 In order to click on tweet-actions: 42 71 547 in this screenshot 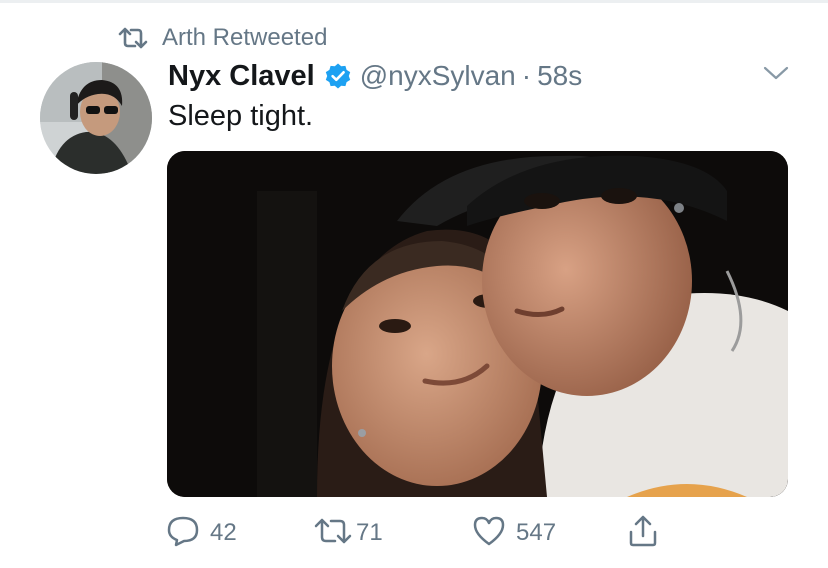, I will do `click(414, 533)`.